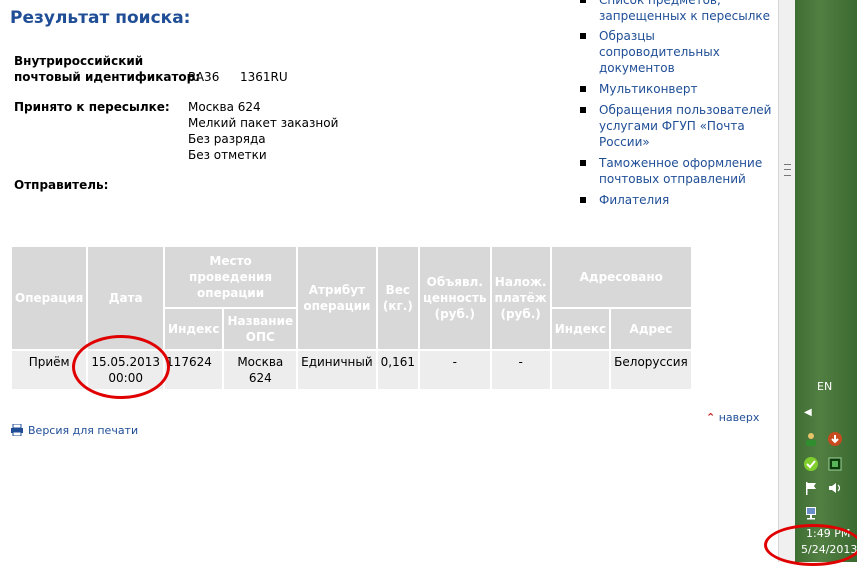 This screenshot has height=566, width=857. I want to click on action-center-flag-icon, so click(811, 487).